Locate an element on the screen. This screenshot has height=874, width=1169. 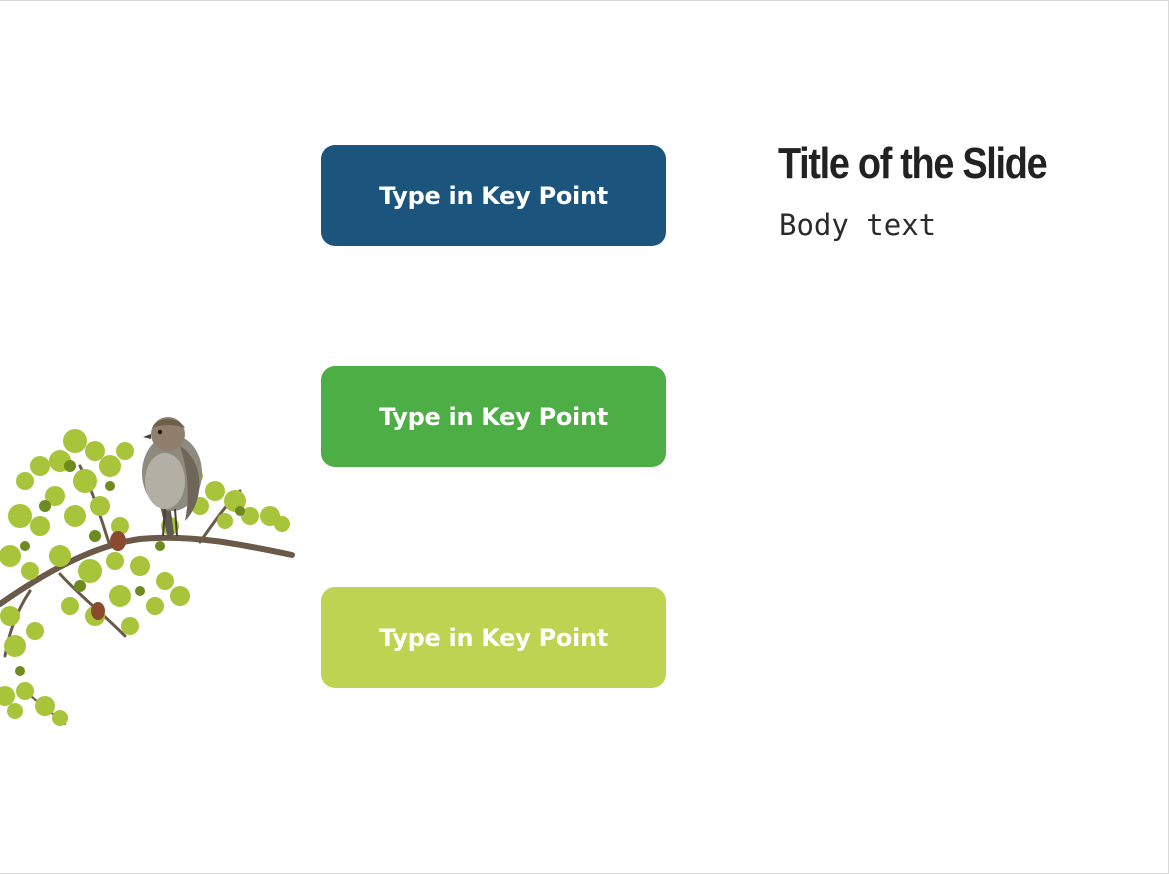
key-point-box-2: Type in Key Point is located at coordinates (493, 416).